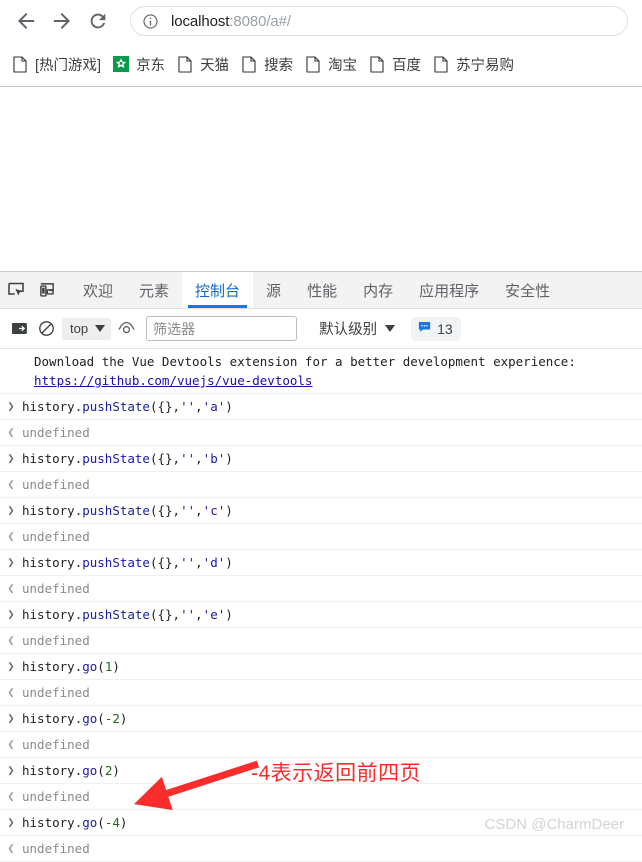  I want to click on console-message-link: https://github.com/vuejs/vue-devtools, so click(173, 380).